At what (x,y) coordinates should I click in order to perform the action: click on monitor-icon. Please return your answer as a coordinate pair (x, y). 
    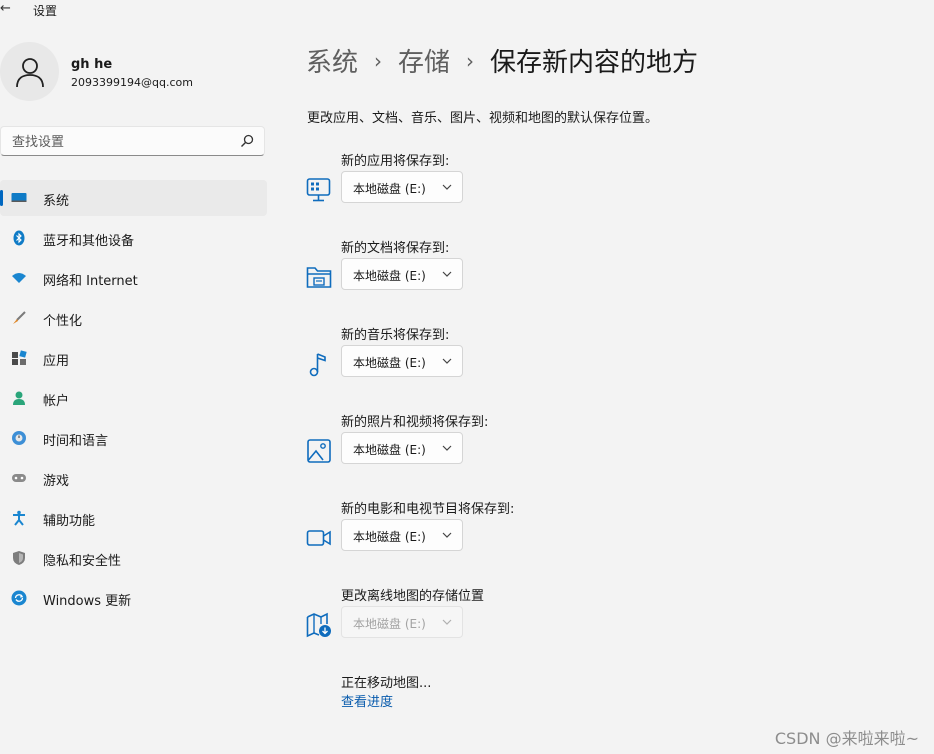
    Looking at the image, I should click on (19, 197).